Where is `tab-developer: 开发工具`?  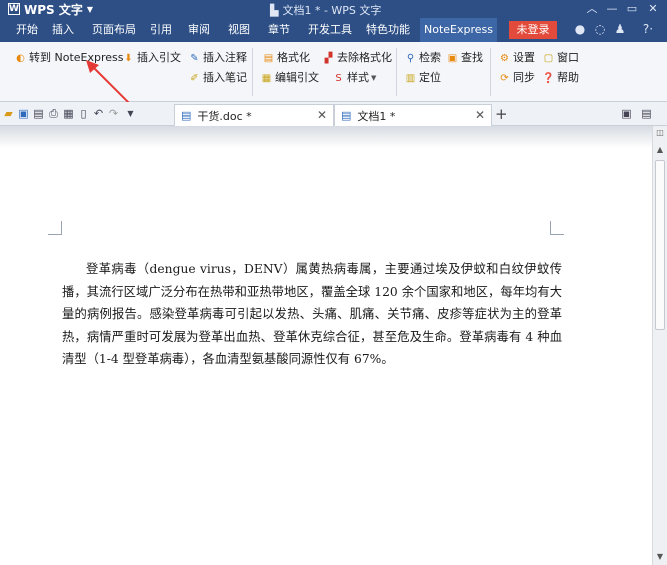
tab-developer: 开发工具 is located at coordinates (330, 30).